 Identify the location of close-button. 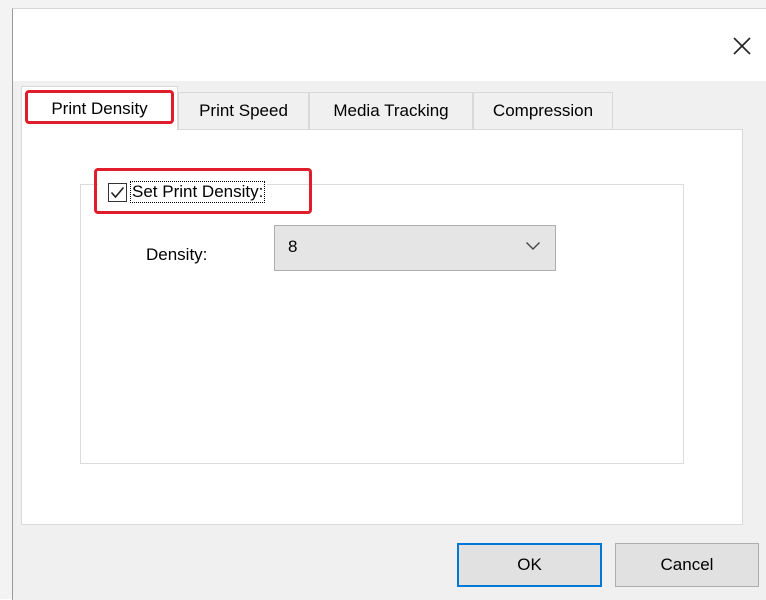
(742, 46).